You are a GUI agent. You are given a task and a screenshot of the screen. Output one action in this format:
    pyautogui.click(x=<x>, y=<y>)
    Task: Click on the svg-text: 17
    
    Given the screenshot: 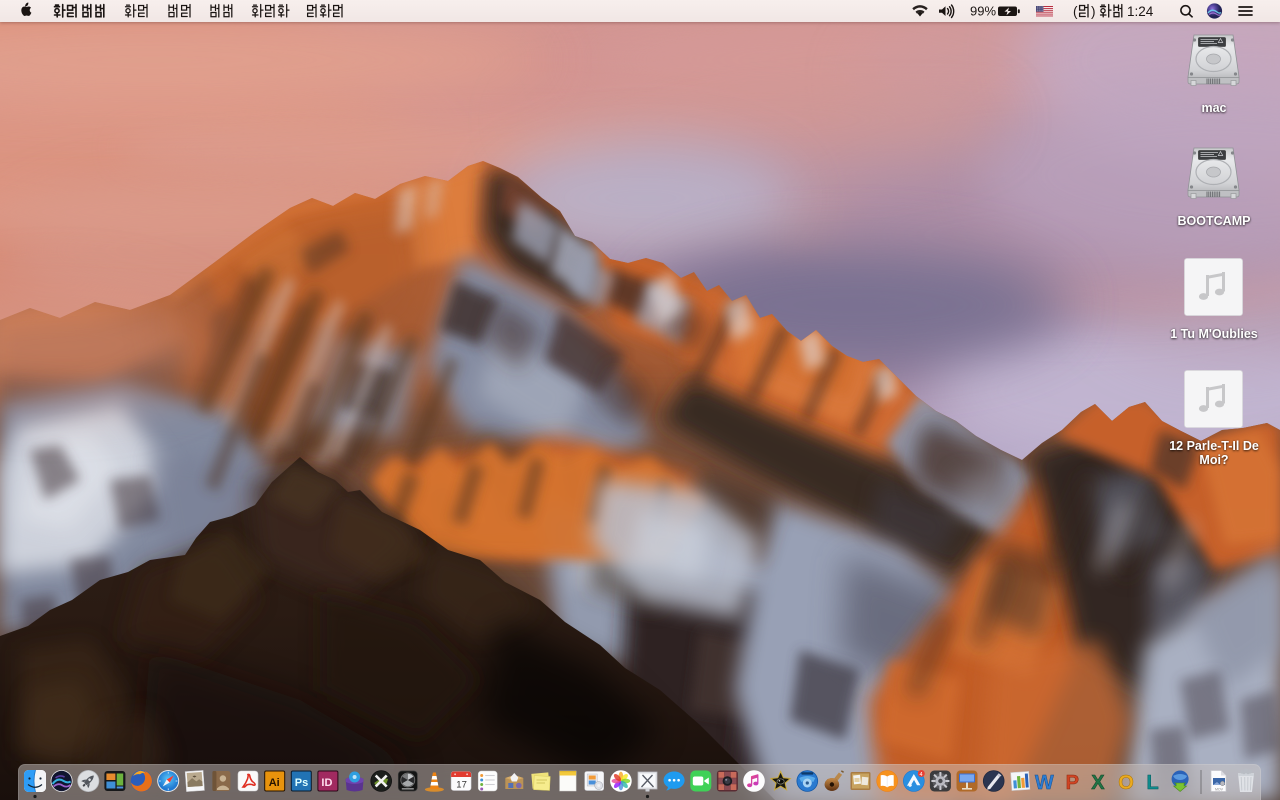 What is the action you would take?
    pyautogui.click(x=461, y=785)
    